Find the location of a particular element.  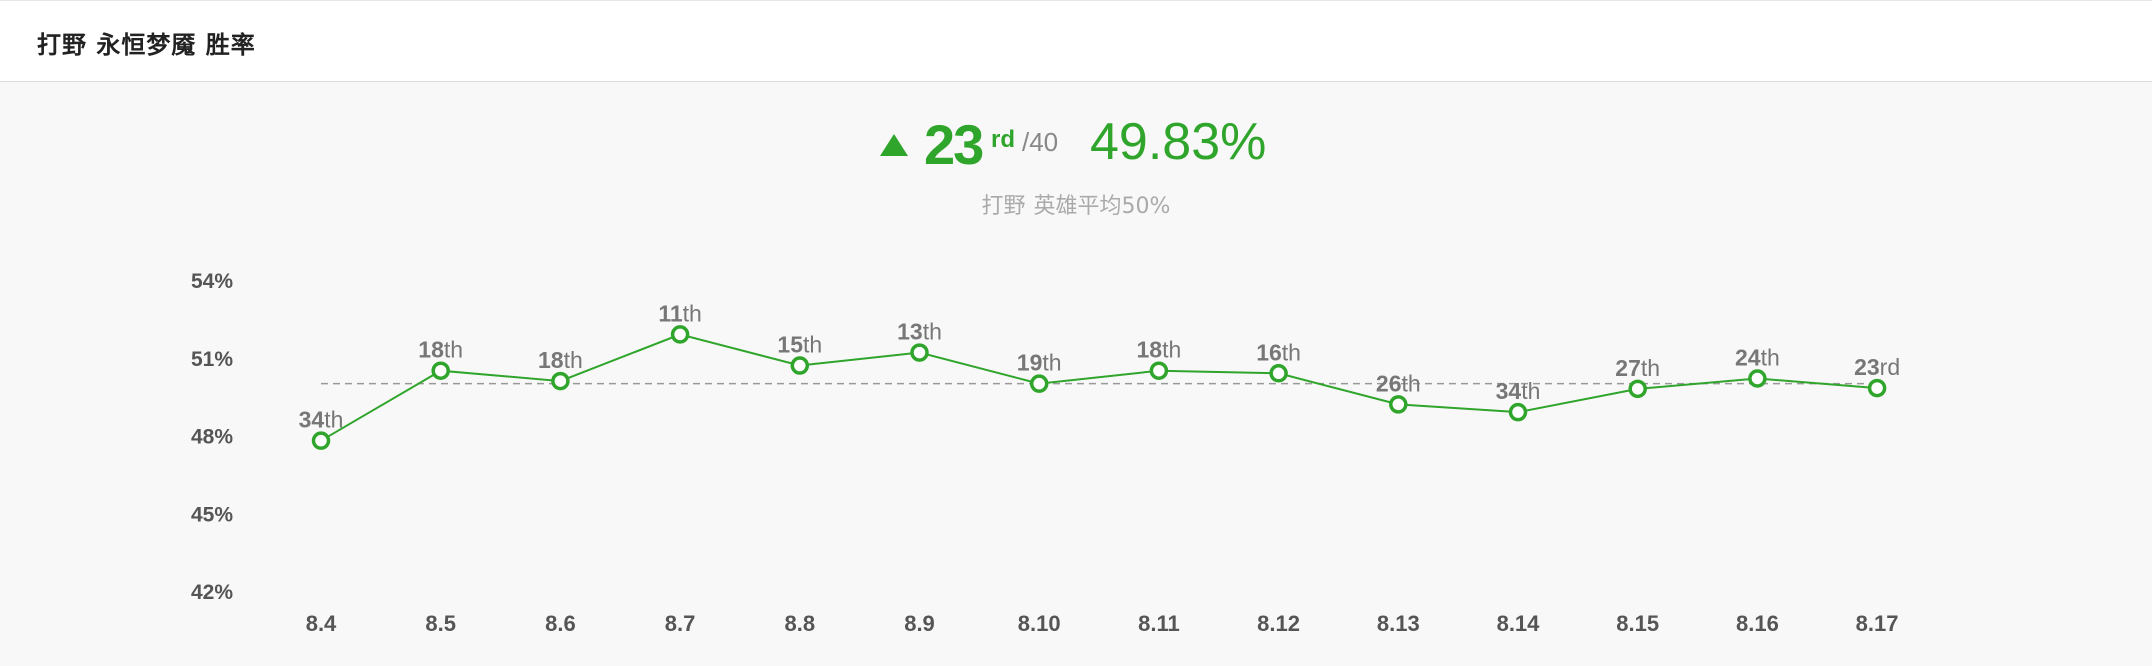

rank-number: 23 is located at coordinates (954, 144).